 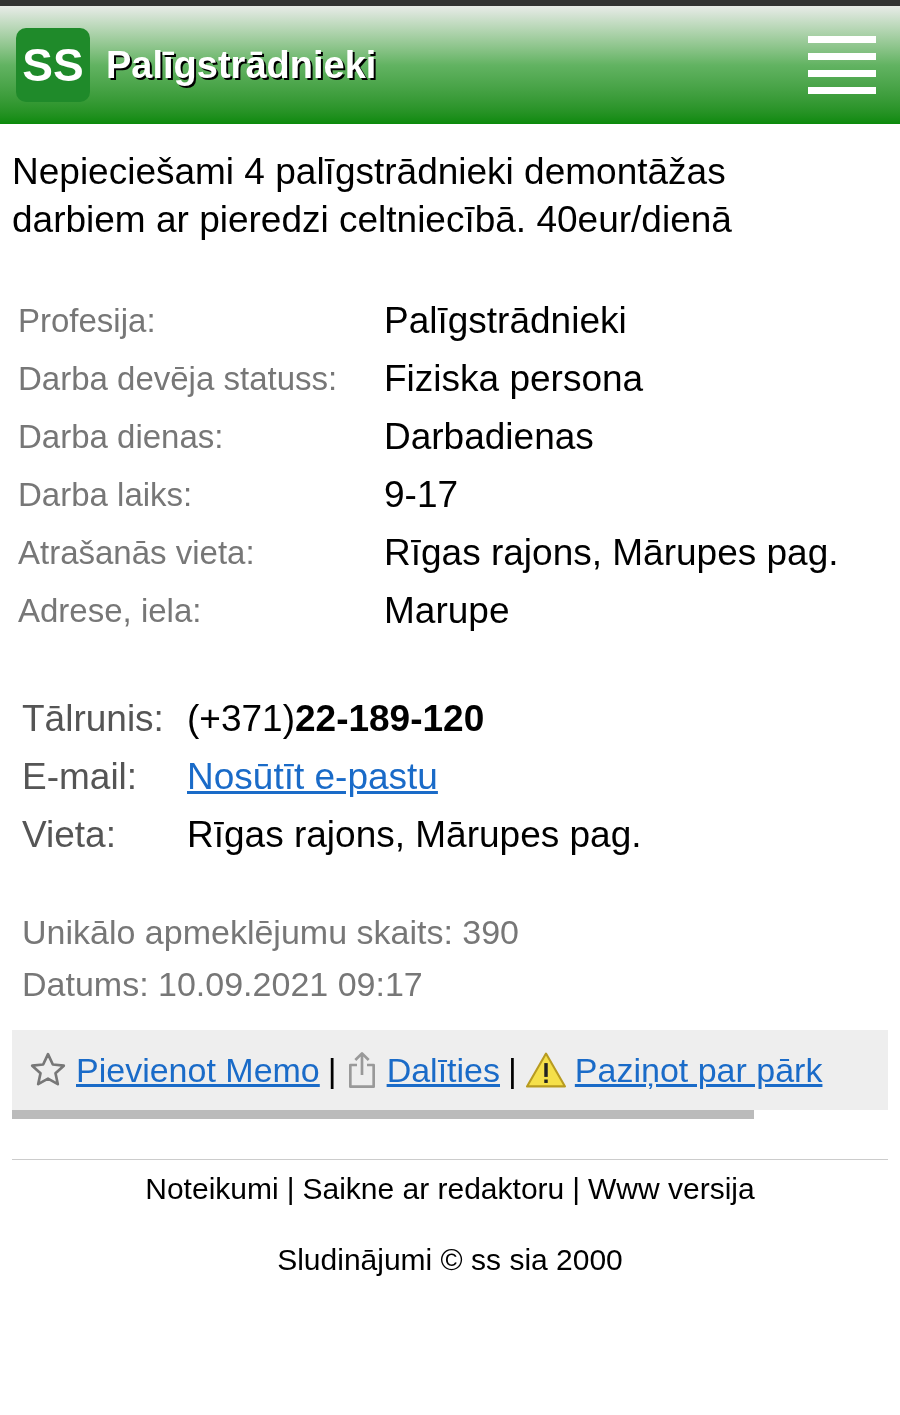 I want to click on detail-value: Rīgas rajons, Mārupes pag., so click(x=611, y=553).